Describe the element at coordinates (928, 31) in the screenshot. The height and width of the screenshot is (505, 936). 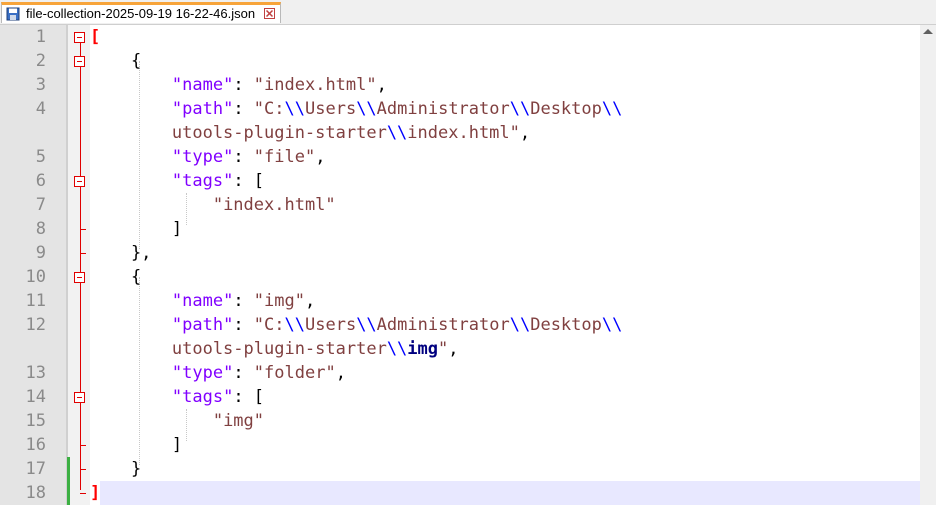
I see `scroll-up-arrow-icon` at that location.